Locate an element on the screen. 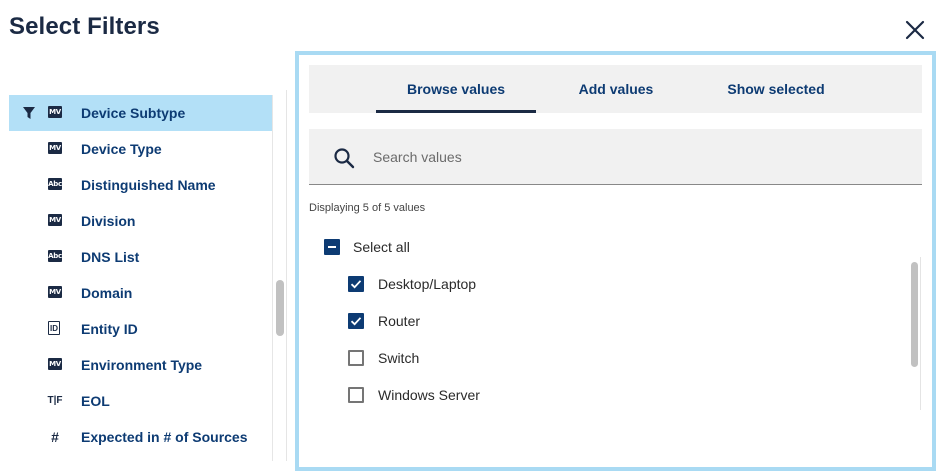  field-label: Expected in # of Sources is located at coordinates (164, 437).